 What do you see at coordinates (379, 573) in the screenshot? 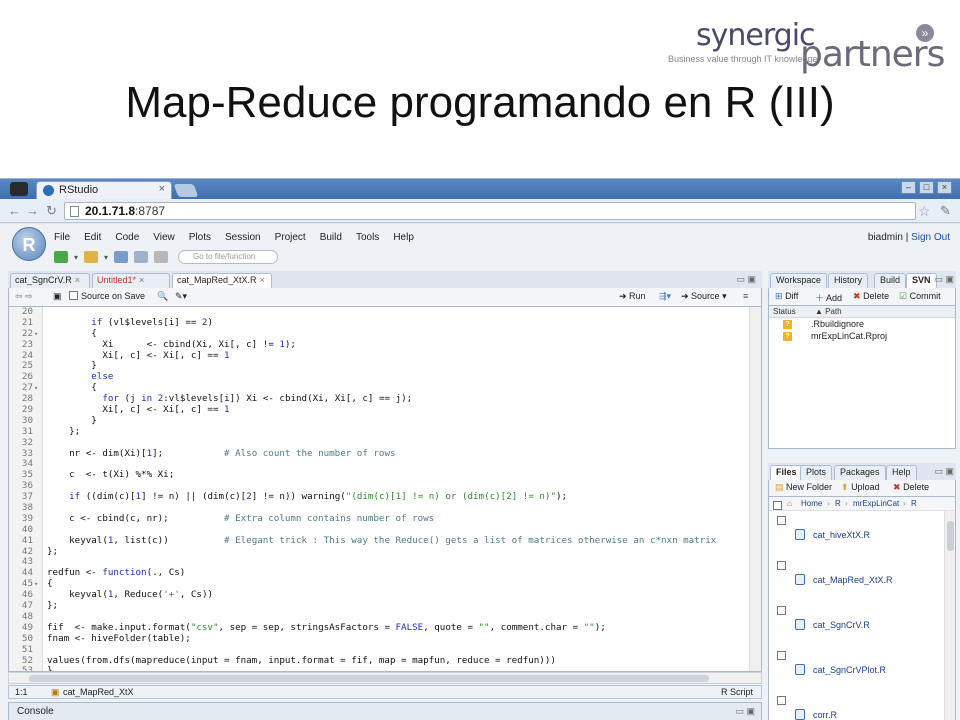
I see `code-line: 44 redfun <- function(., Cs)` at bounding box center [379, 573].